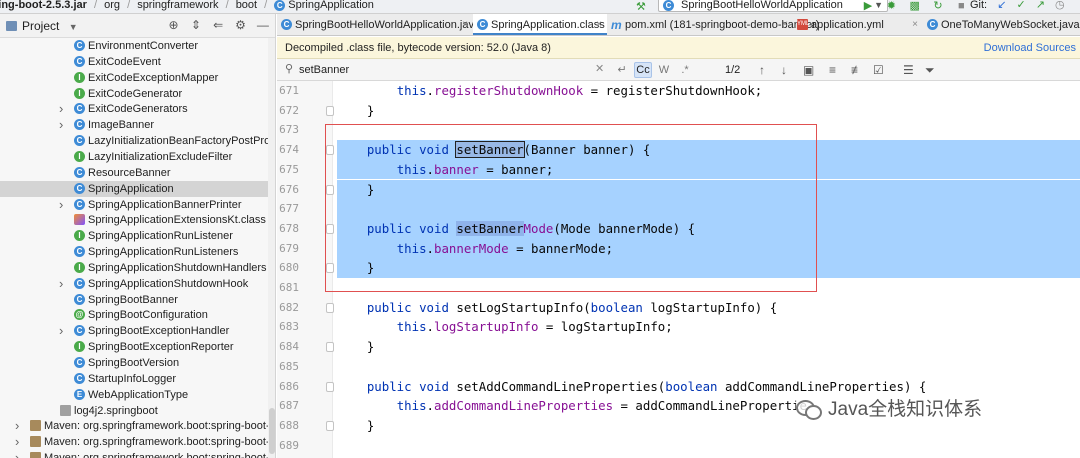 The width and height of the screenshot is (1080, 458). I want to click on editor-tab: C OneToManyWebSocket.java, so click(1001, 24).